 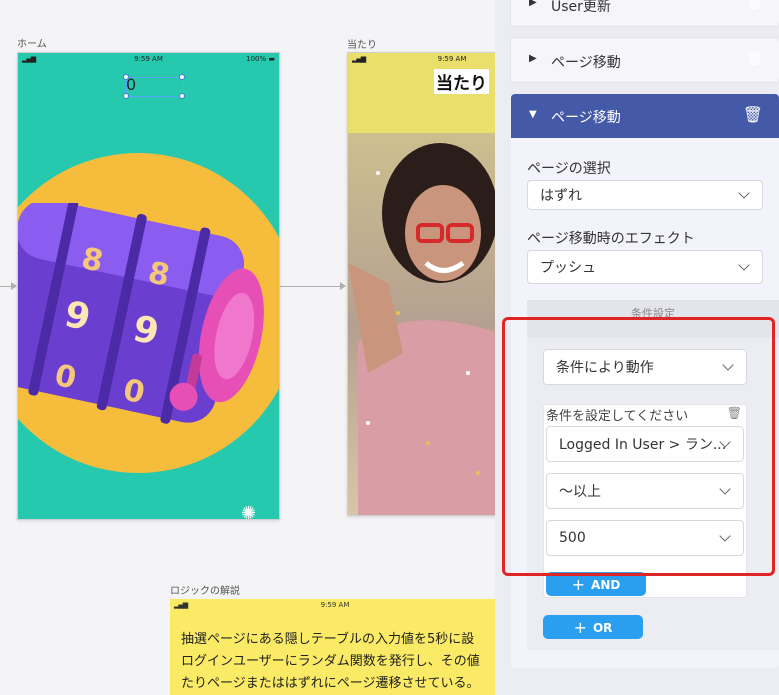 I want to click on battery-icon: ▬, so click(x=271, y=59).